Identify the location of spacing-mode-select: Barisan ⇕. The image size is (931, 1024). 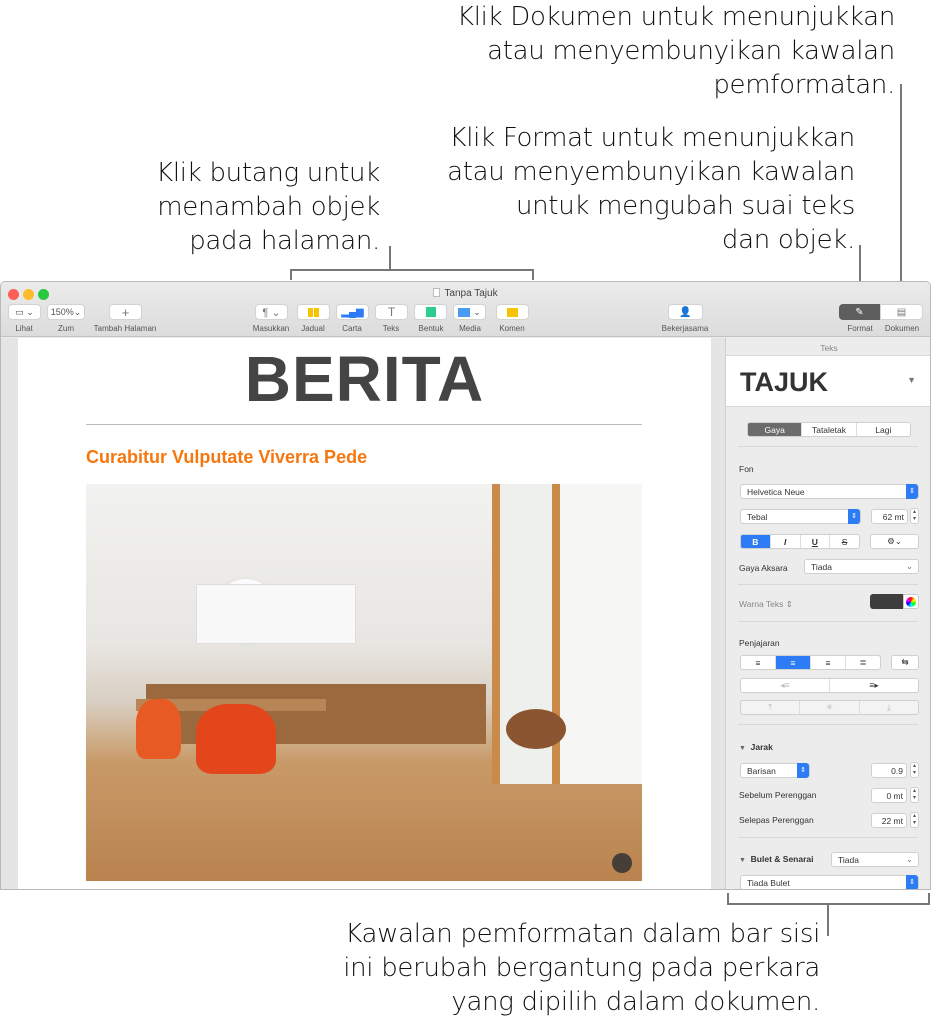
(775, 770).